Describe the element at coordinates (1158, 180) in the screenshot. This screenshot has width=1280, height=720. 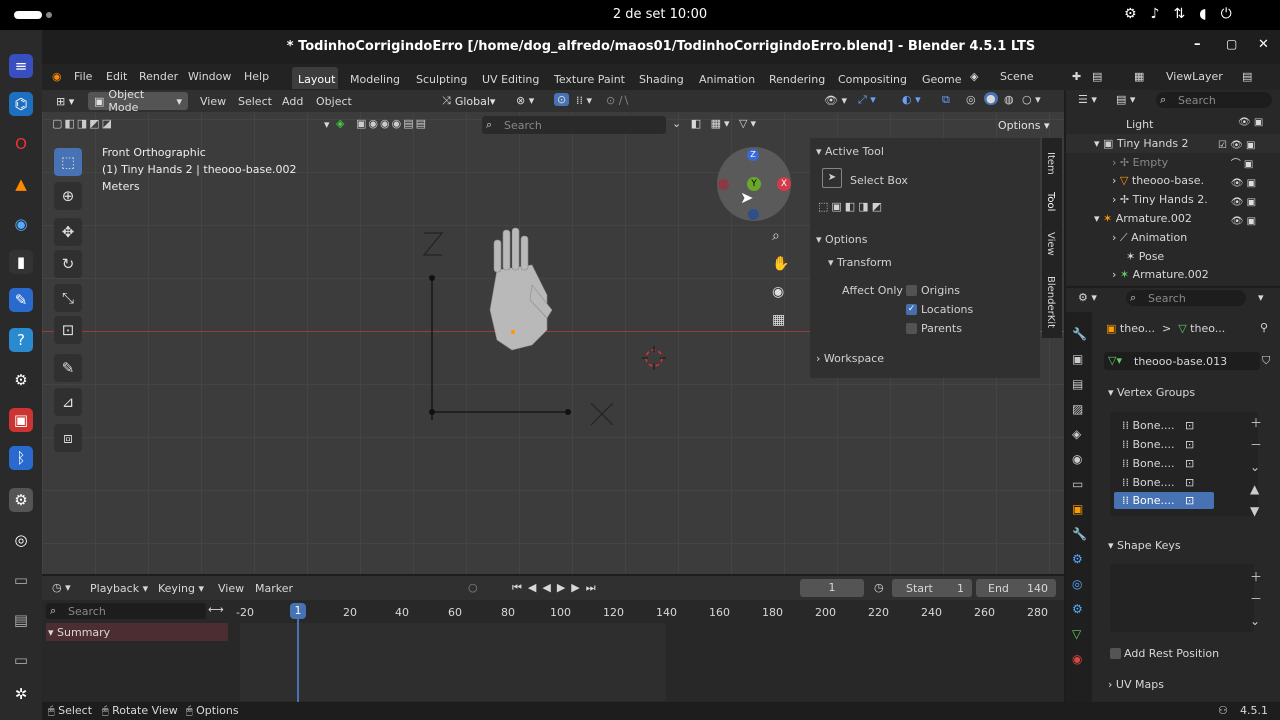
I see `outliner-item-theooo-base: › ▽ theooo-base.` at that location.